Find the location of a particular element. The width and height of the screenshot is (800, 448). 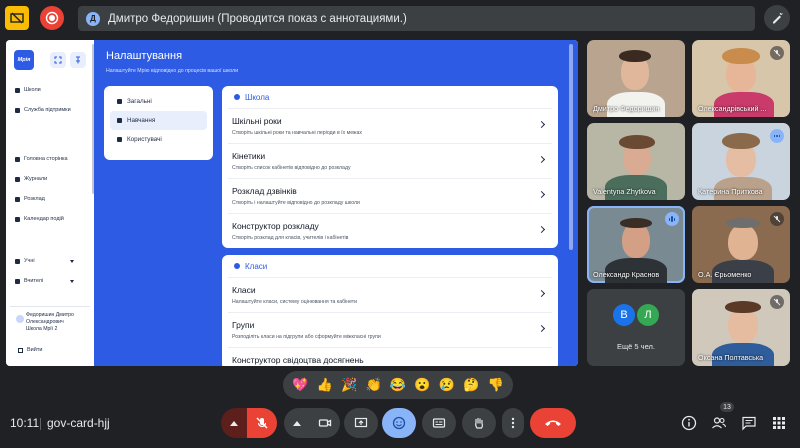

reaction-laugh: 😂 is located at coordinates (398, 385).